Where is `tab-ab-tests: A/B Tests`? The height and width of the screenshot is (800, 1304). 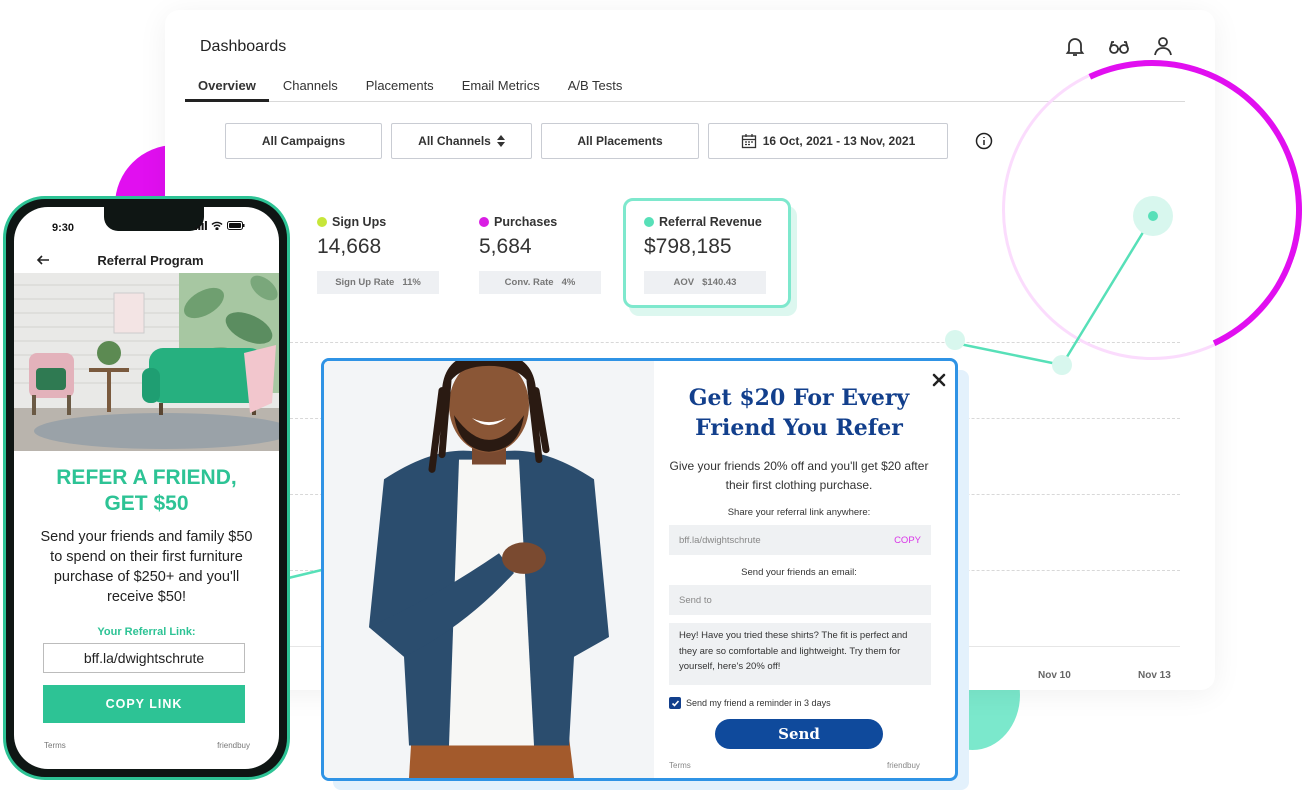
tab-ab-tests: A/B Tests is located at coordinates (595, 90).